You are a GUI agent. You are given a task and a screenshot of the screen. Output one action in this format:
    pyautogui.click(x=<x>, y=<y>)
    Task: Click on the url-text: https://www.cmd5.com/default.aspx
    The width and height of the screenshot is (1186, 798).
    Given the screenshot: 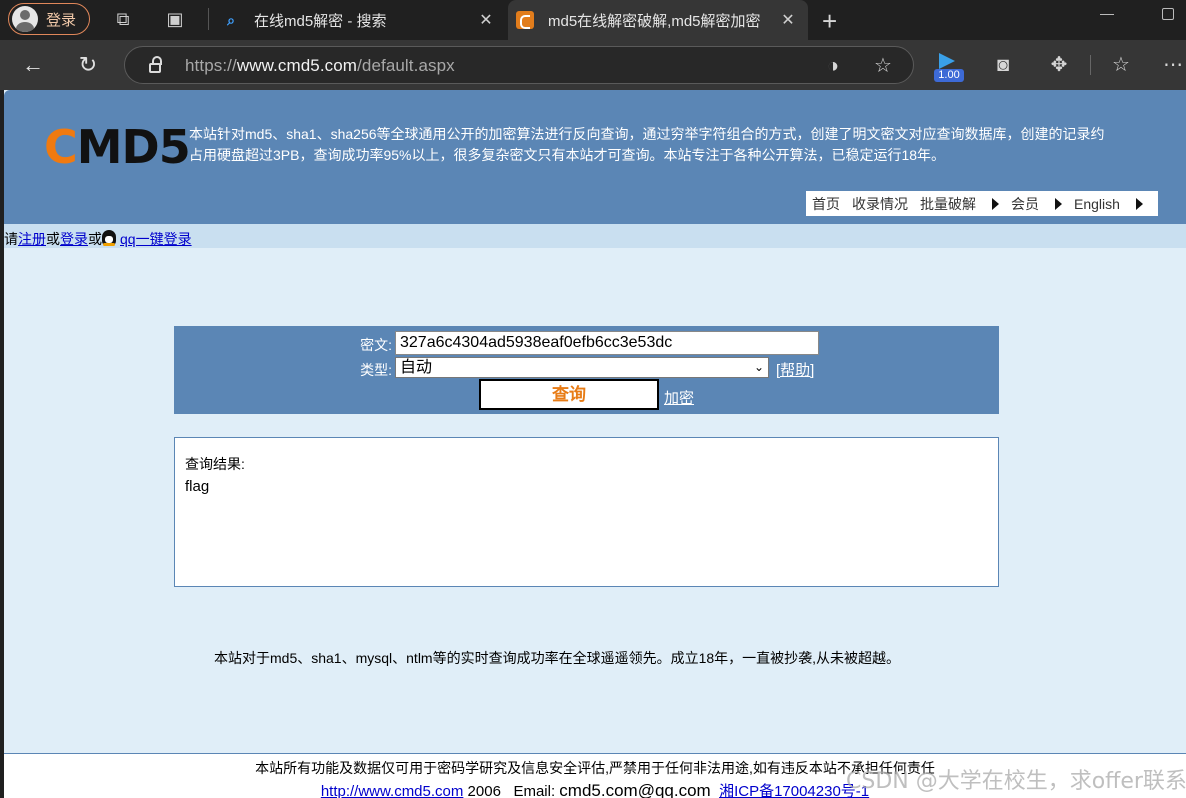 What is the action you would take?
    pyautogui.click(x=320, y=66)
    